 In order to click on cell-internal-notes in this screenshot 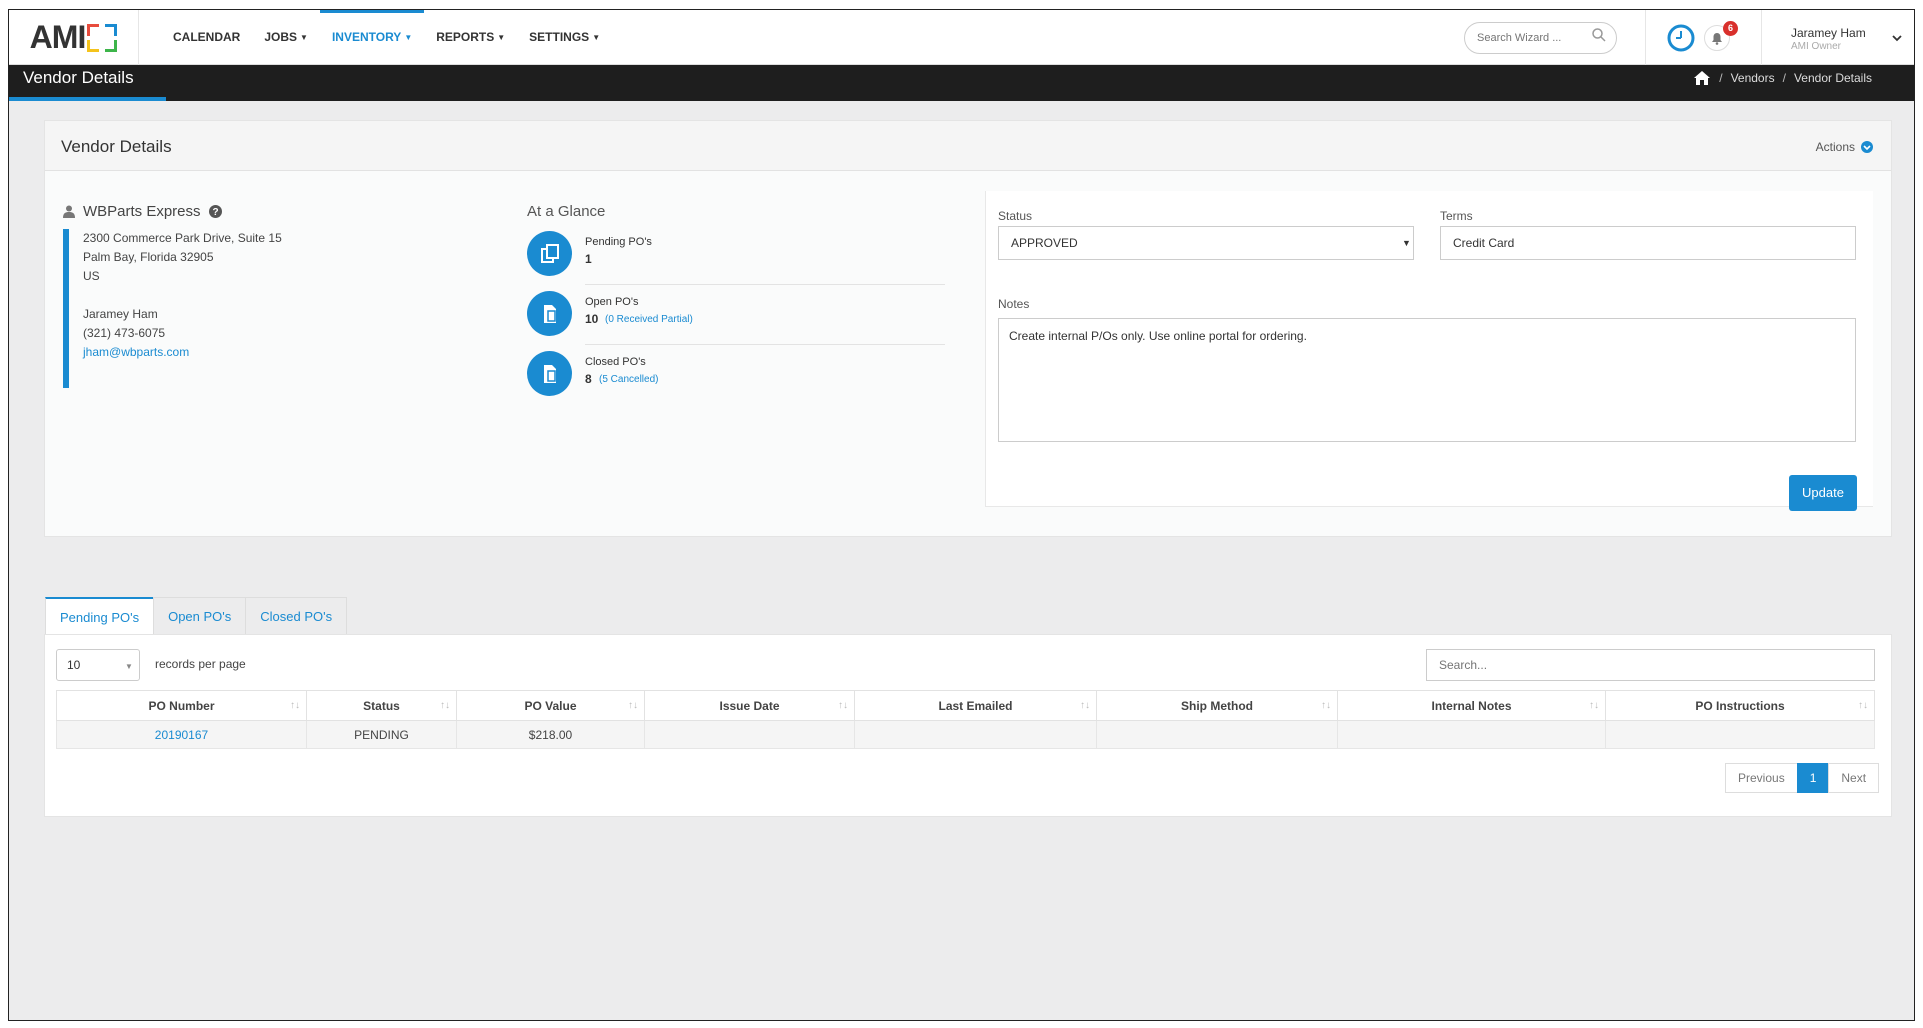, I will do `click(1471, 734)`.